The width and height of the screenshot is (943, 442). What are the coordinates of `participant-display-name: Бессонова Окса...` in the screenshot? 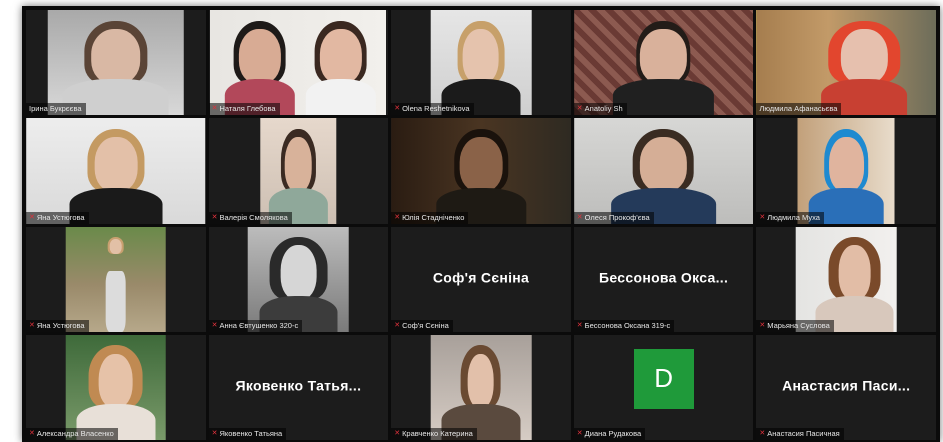 It's located at (664, 277).